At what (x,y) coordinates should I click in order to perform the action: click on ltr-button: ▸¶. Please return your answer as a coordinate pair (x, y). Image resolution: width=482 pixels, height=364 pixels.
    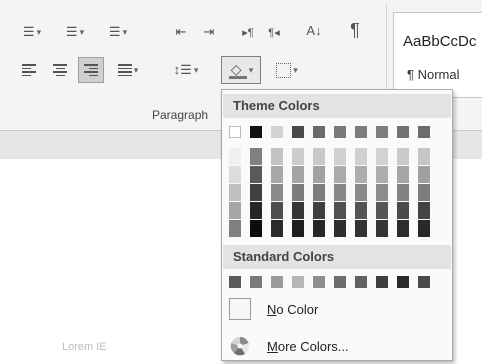
    Looking at the image, I should click on (248, 32).